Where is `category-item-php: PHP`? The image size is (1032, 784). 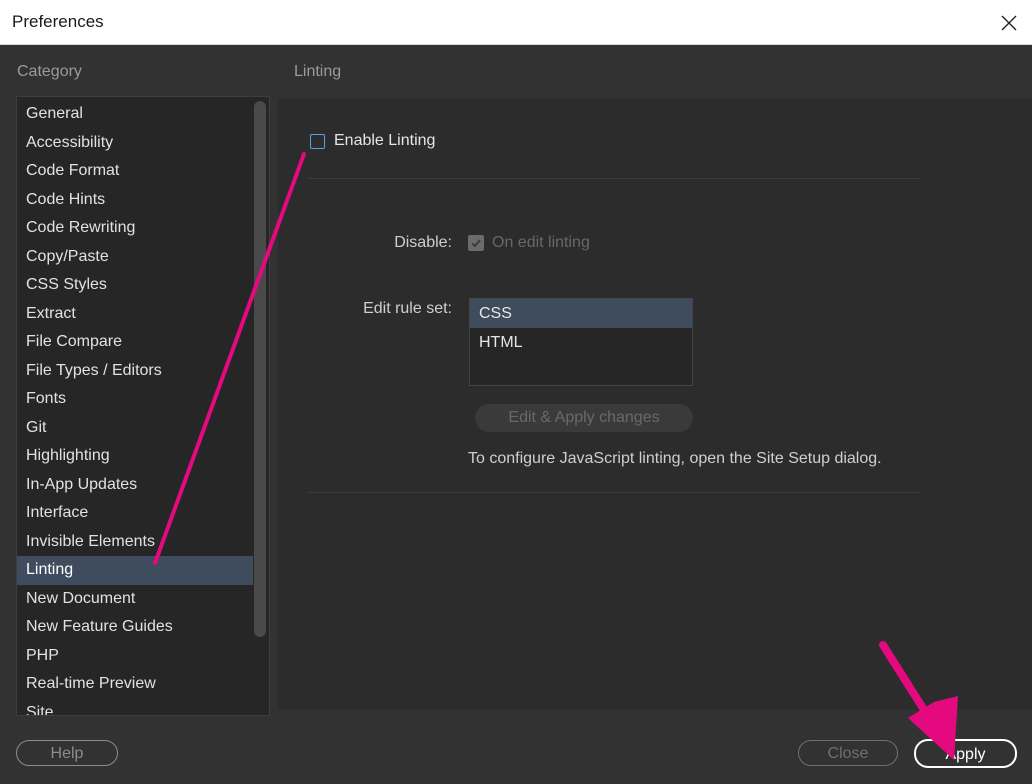 category-item-php: PHP is located at coordinates (135, 656).